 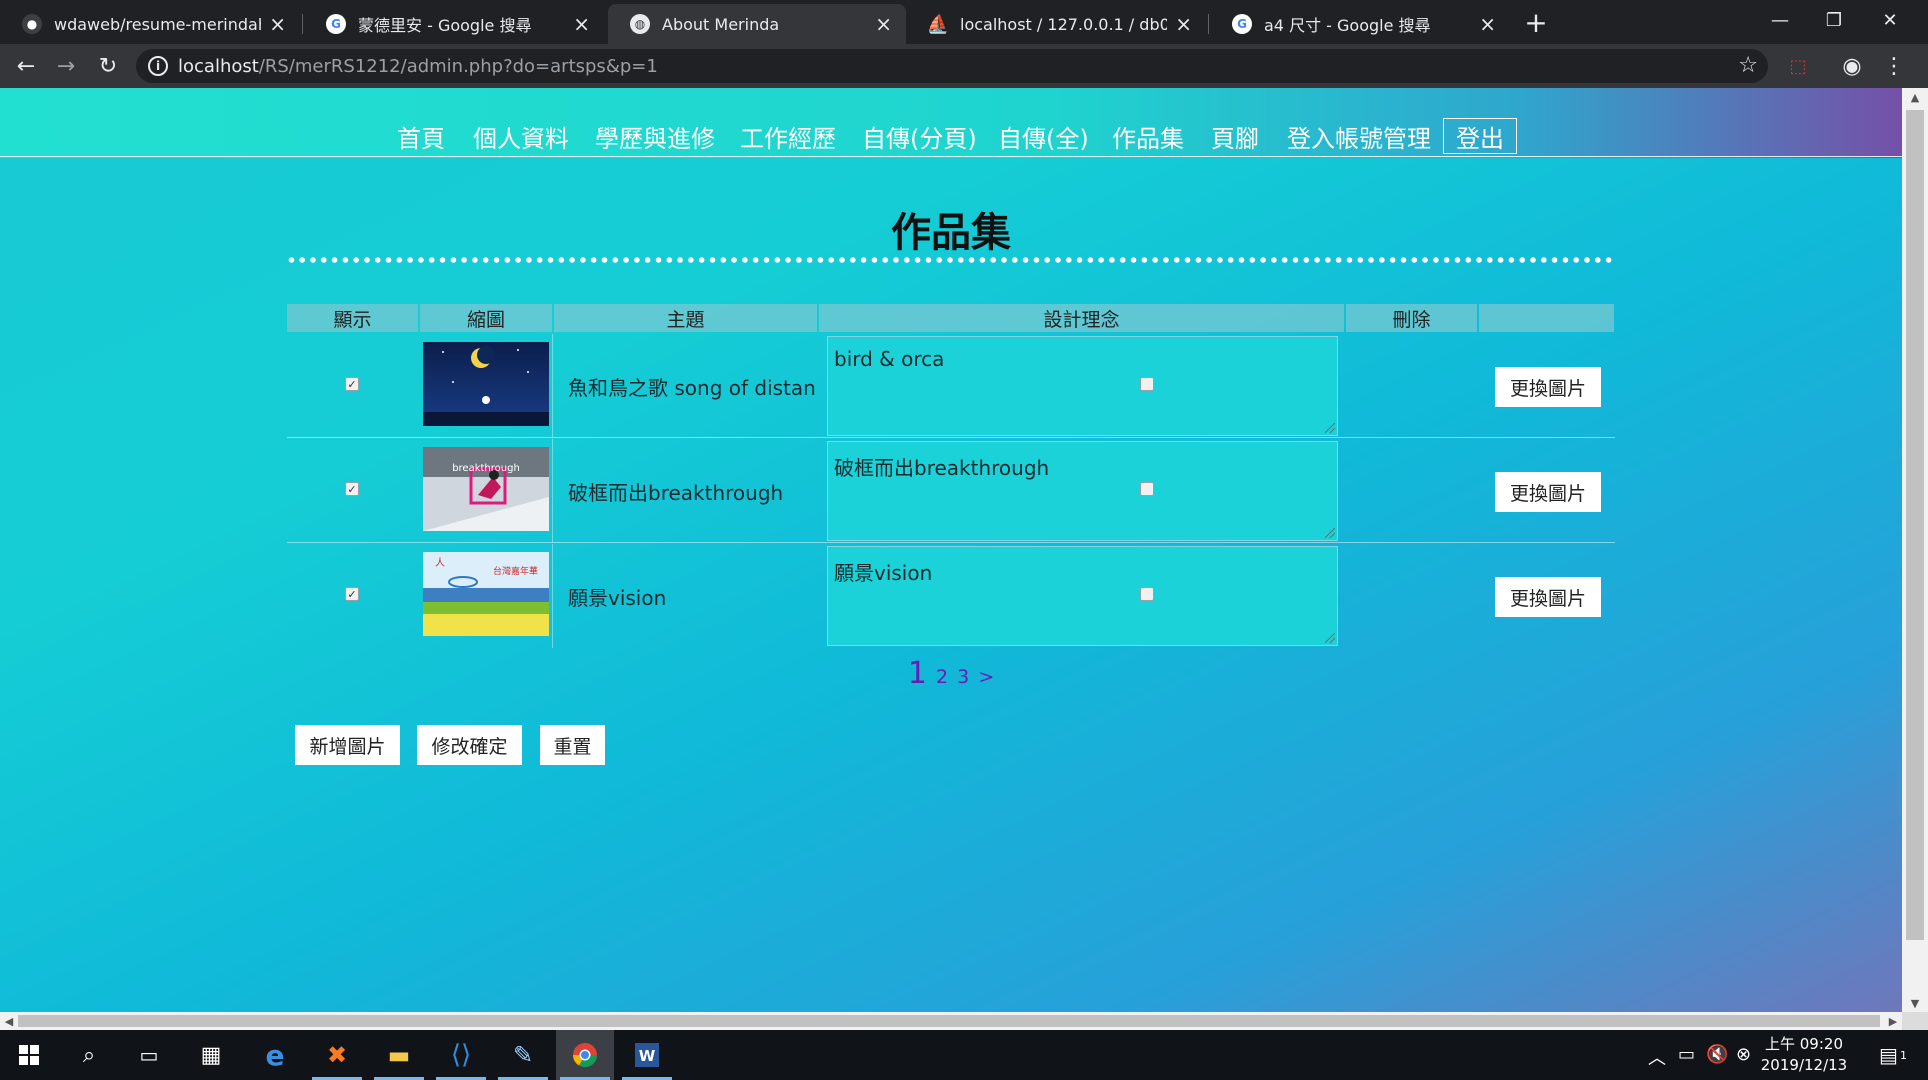 I want to click on ski-breakthrough-image: breakthrough, so click(x=486, y=489).